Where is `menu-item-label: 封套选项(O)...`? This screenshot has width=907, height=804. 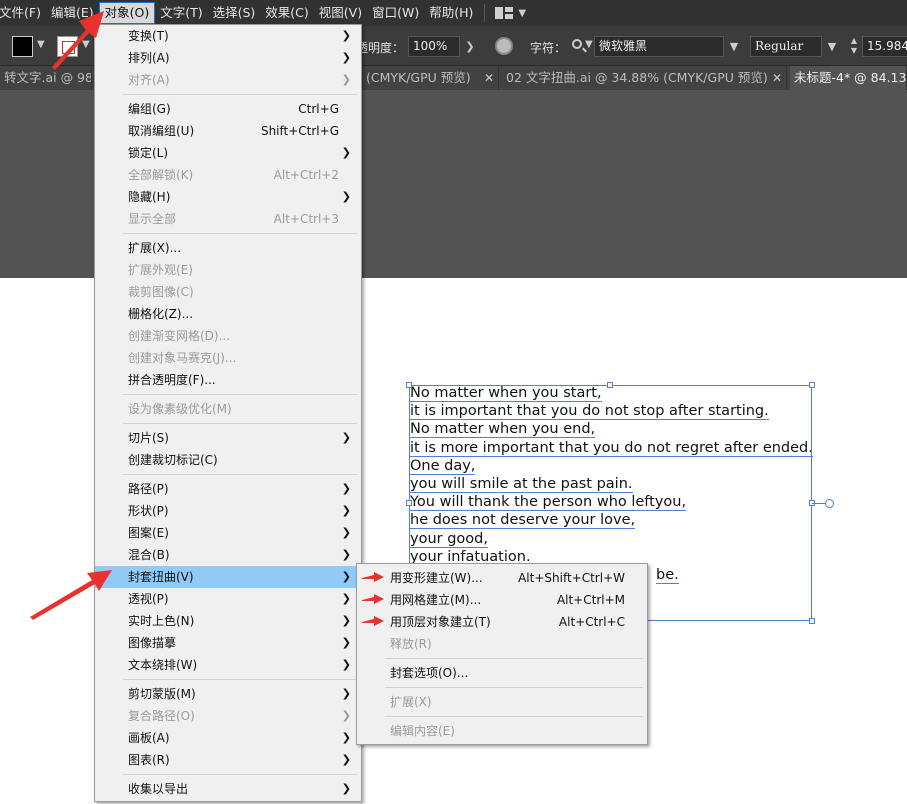 menu-item-label: 封套选项(O)... is located at coordinates (429, 673).